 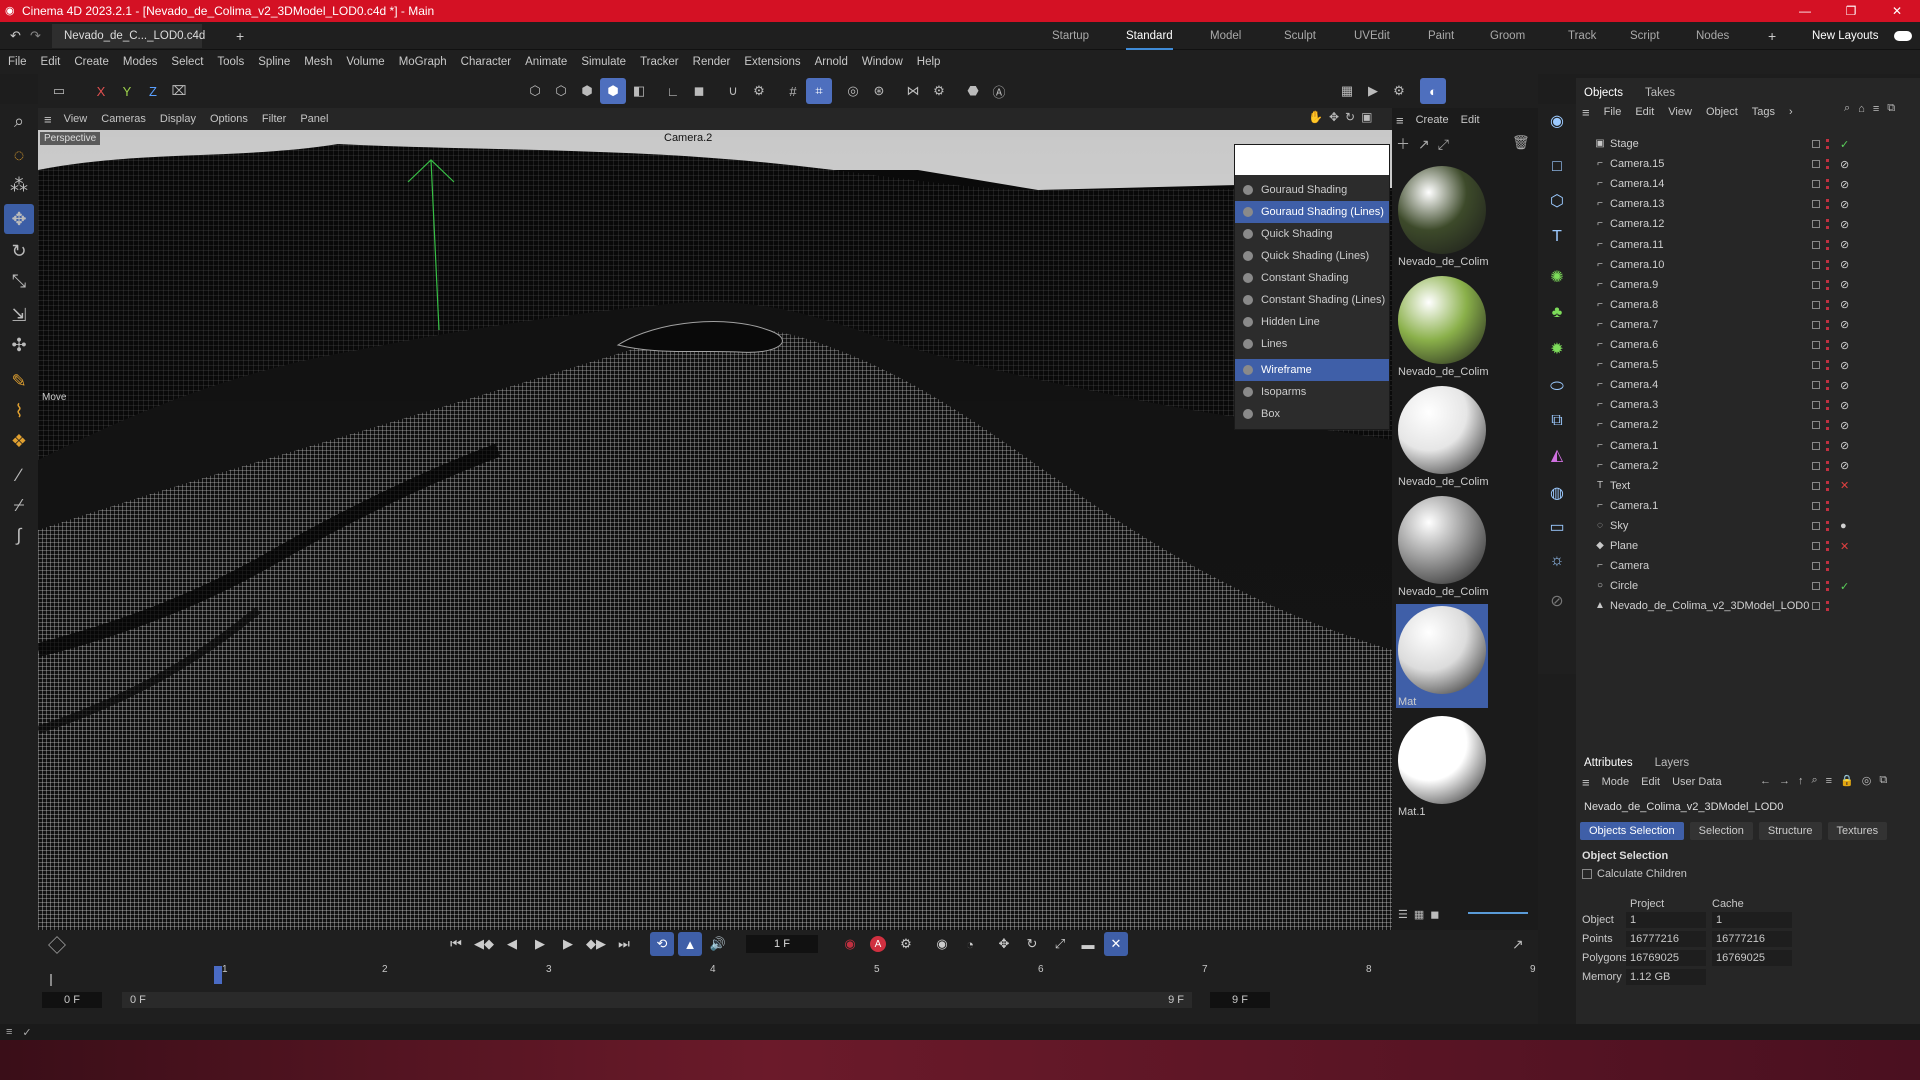 What do you see at coordinates (1891, 108) in the screenshot?
I see `new-window-icon: ⧉` at bounding box center [1891, 108].